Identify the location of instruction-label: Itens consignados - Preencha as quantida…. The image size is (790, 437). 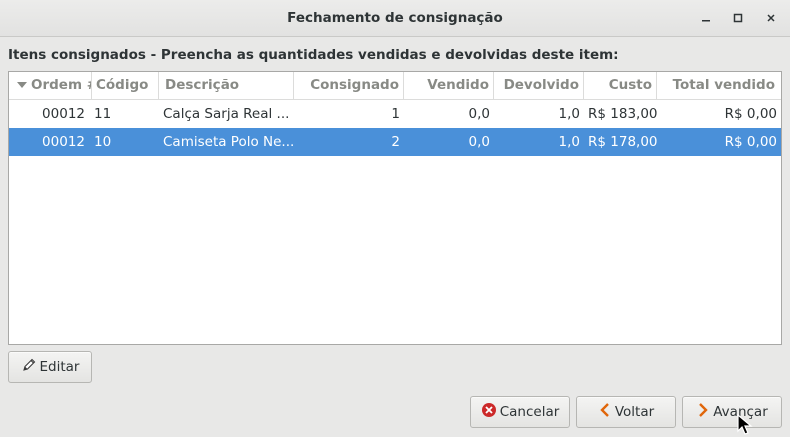
(313, 55).